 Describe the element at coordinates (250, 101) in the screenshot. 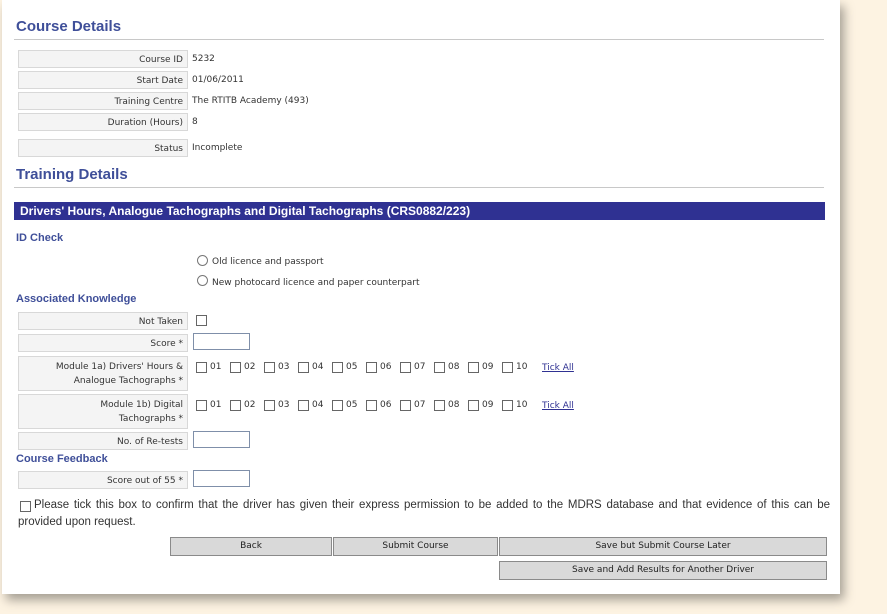

I see `training-centre-value: The RTITB Academy (493)` at that location.